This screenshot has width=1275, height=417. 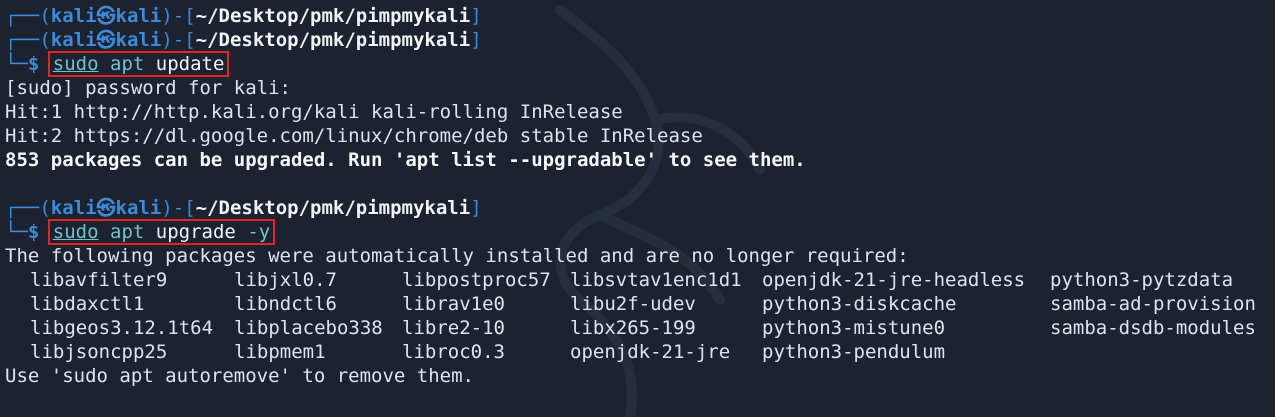 I want to click on package-name: python3-mistune0, so click(x=854, y=328).